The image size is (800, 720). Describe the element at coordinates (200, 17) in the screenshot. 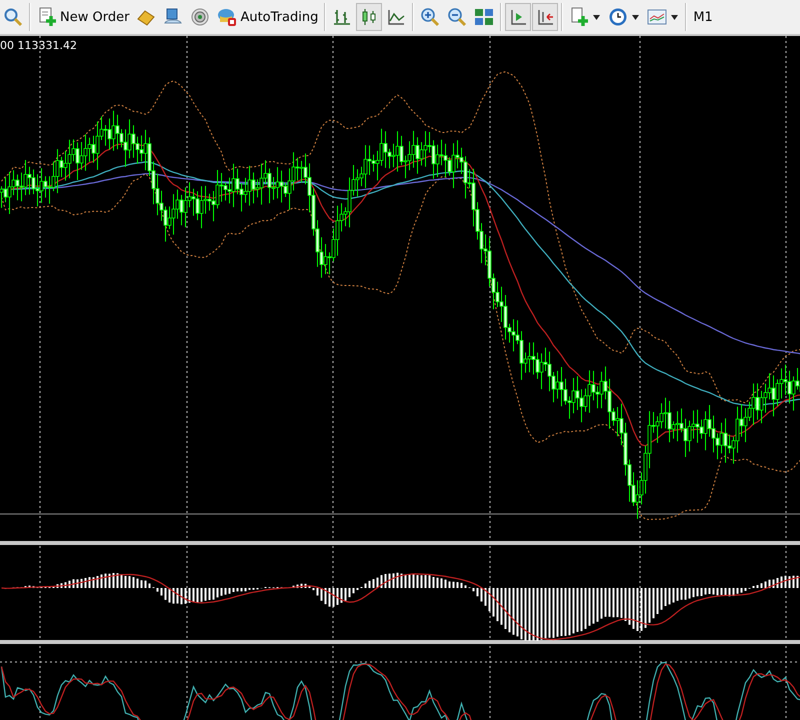

I see `signal-icon` at that location.